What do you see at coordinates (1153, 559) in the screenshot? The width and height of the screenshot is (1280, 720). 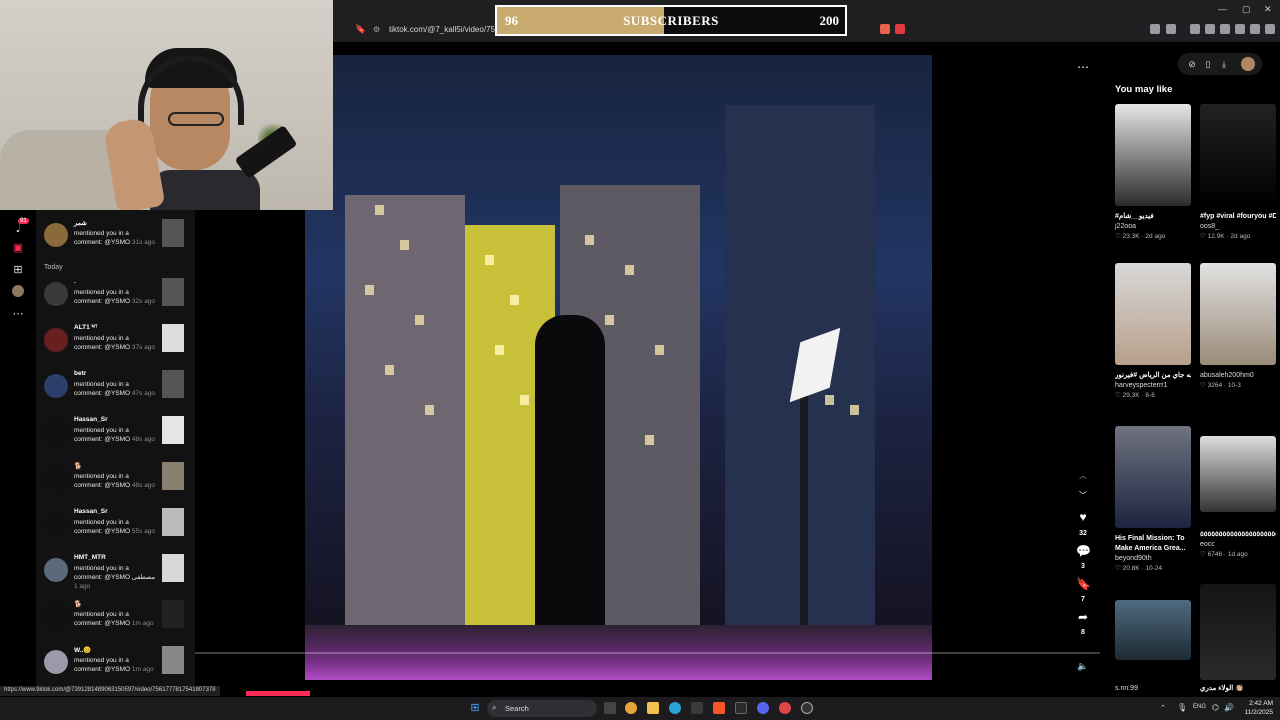 I see `card-user: beyond90th` at bounding box center [1153, 559].